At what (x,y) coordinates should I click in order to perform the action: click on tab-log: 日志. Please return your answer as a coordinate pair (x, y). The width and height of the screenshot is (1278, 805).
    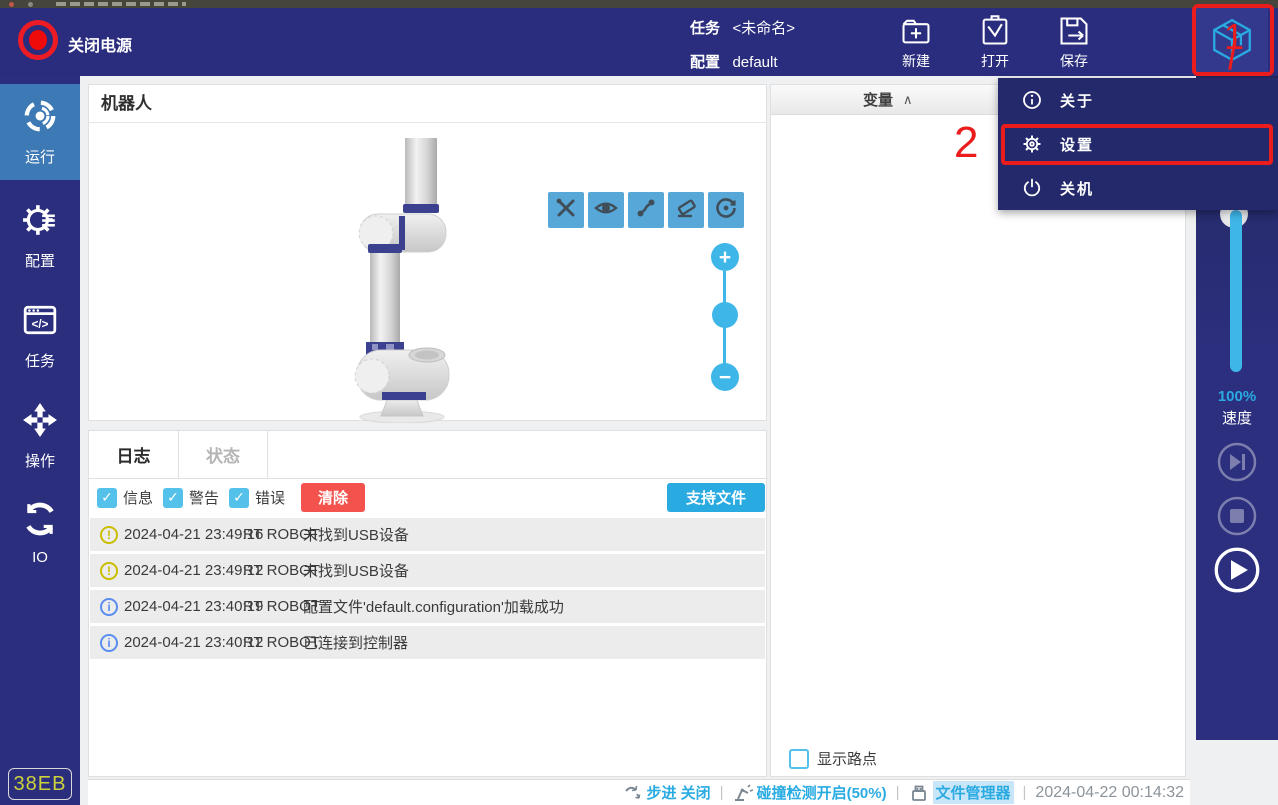
    Looking at the image, I should click on (134, 454).